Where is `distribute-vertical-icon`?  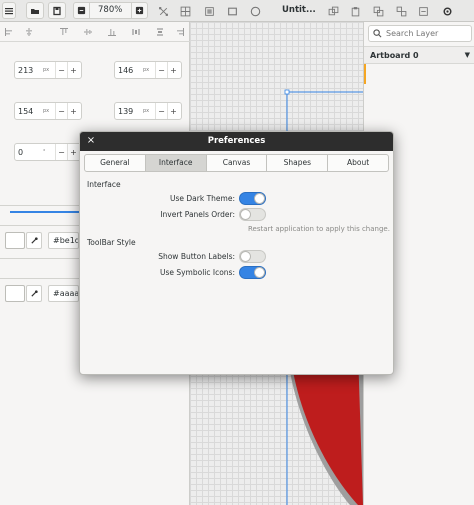 distribute-vertical-icon is located at coordinates (160, 32).